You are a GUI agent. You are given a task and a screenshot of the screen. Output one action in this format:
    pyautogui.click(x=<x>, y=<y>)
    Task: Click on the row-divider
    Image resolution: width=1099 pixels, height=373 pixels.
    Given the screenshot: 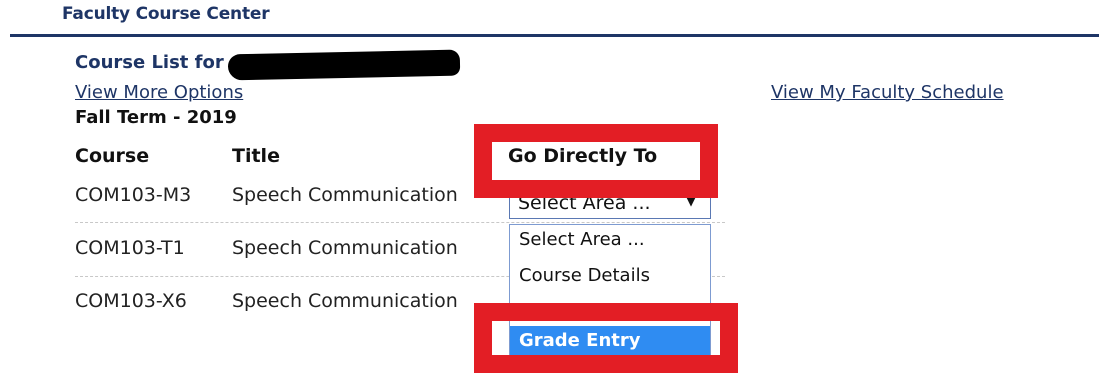 What is the action you would take?
    pyautogui.click(x=400, y=222)
    